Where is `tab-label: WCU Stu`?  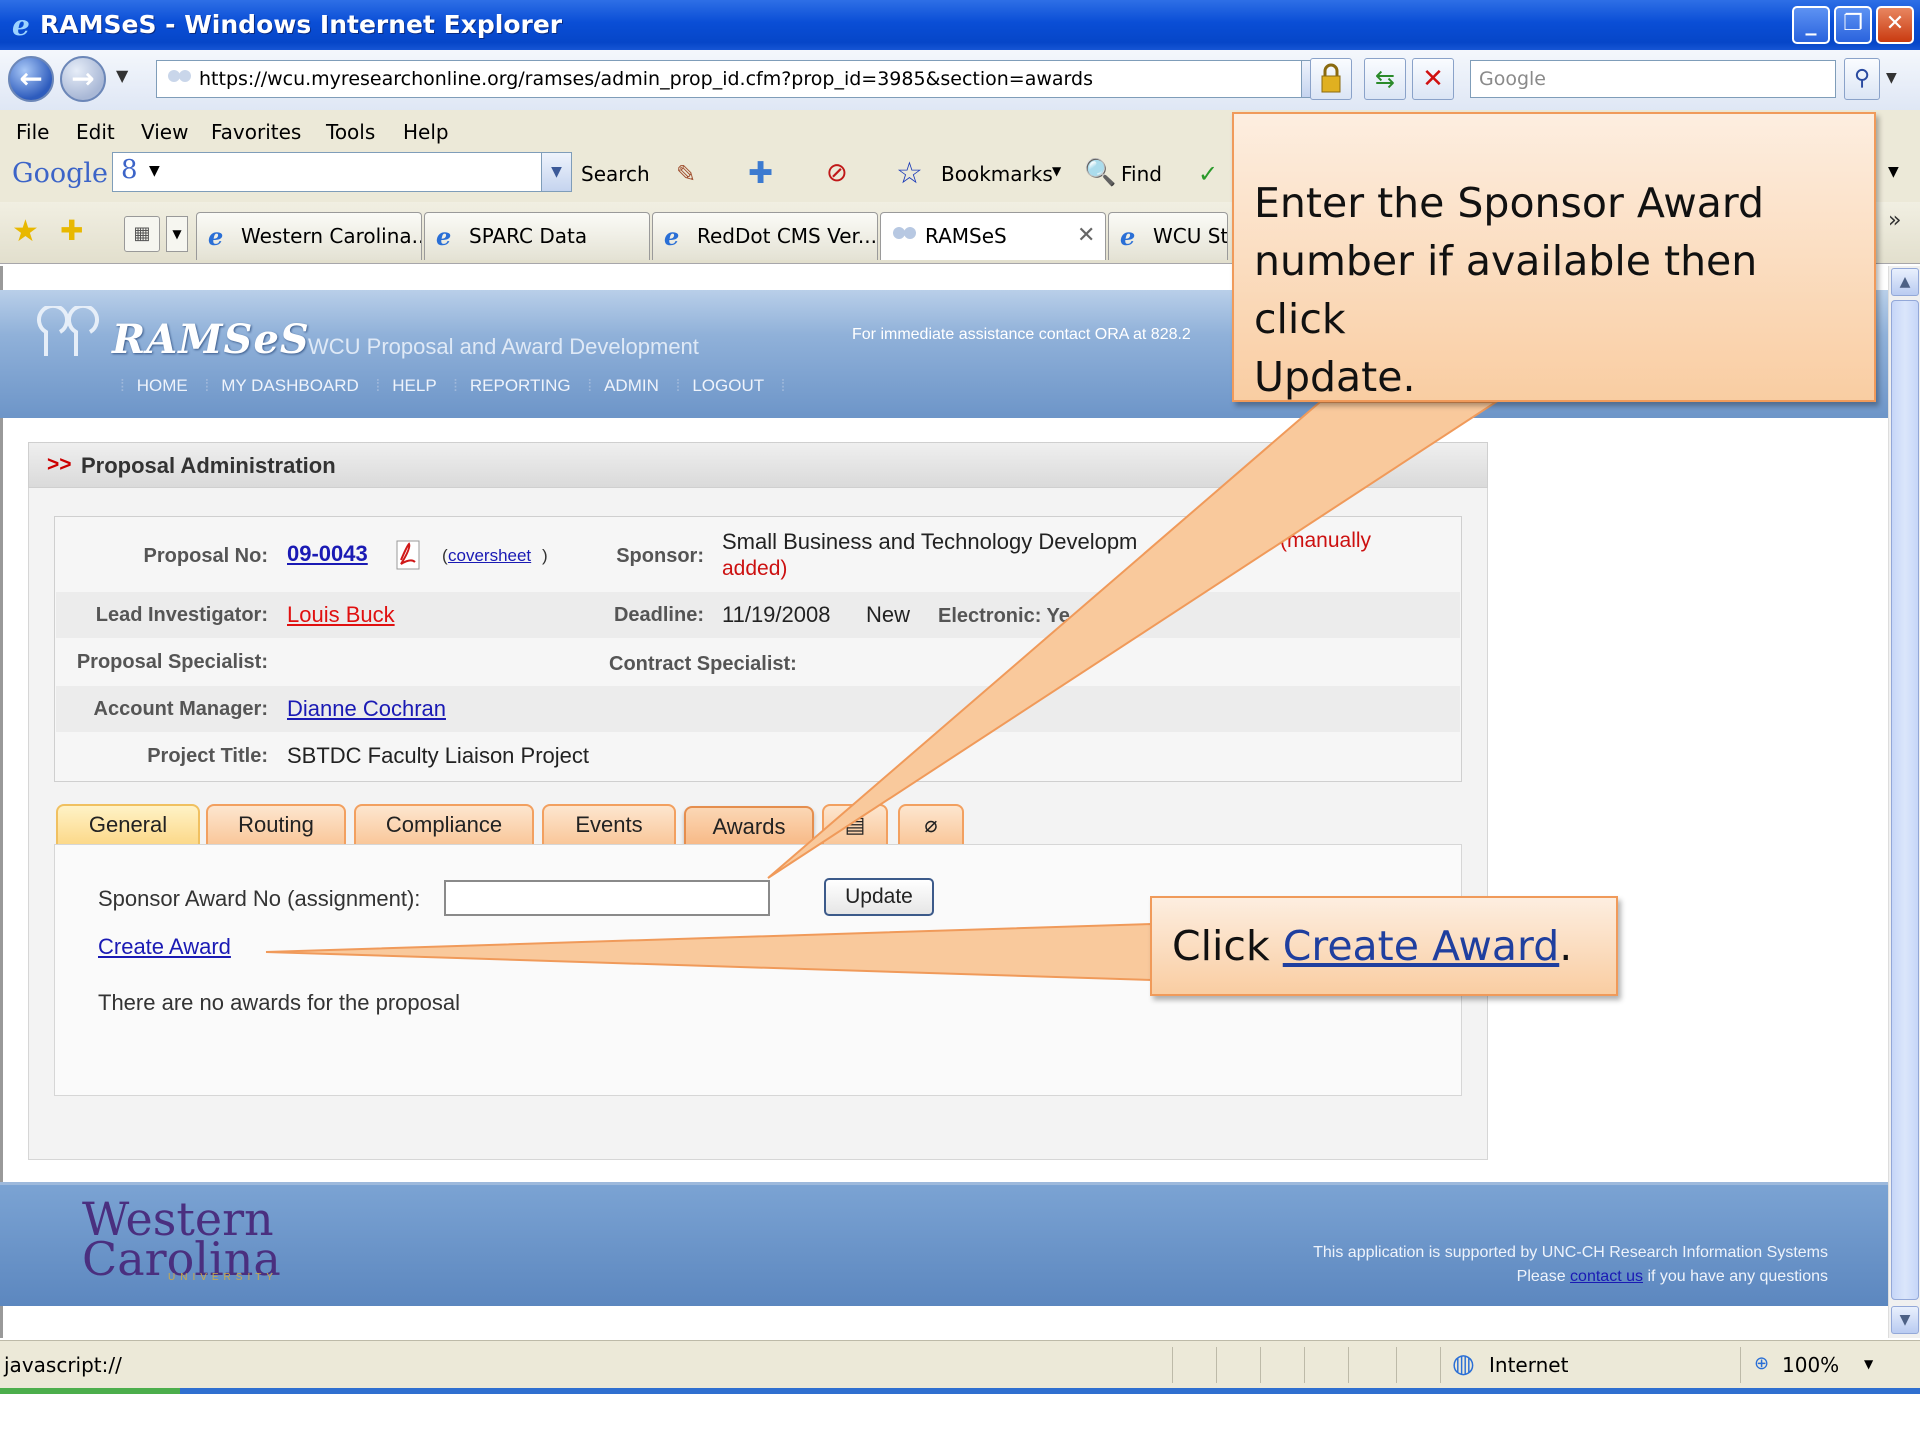 tab-label: WCU Stu is located at coordinates (1190, 236).